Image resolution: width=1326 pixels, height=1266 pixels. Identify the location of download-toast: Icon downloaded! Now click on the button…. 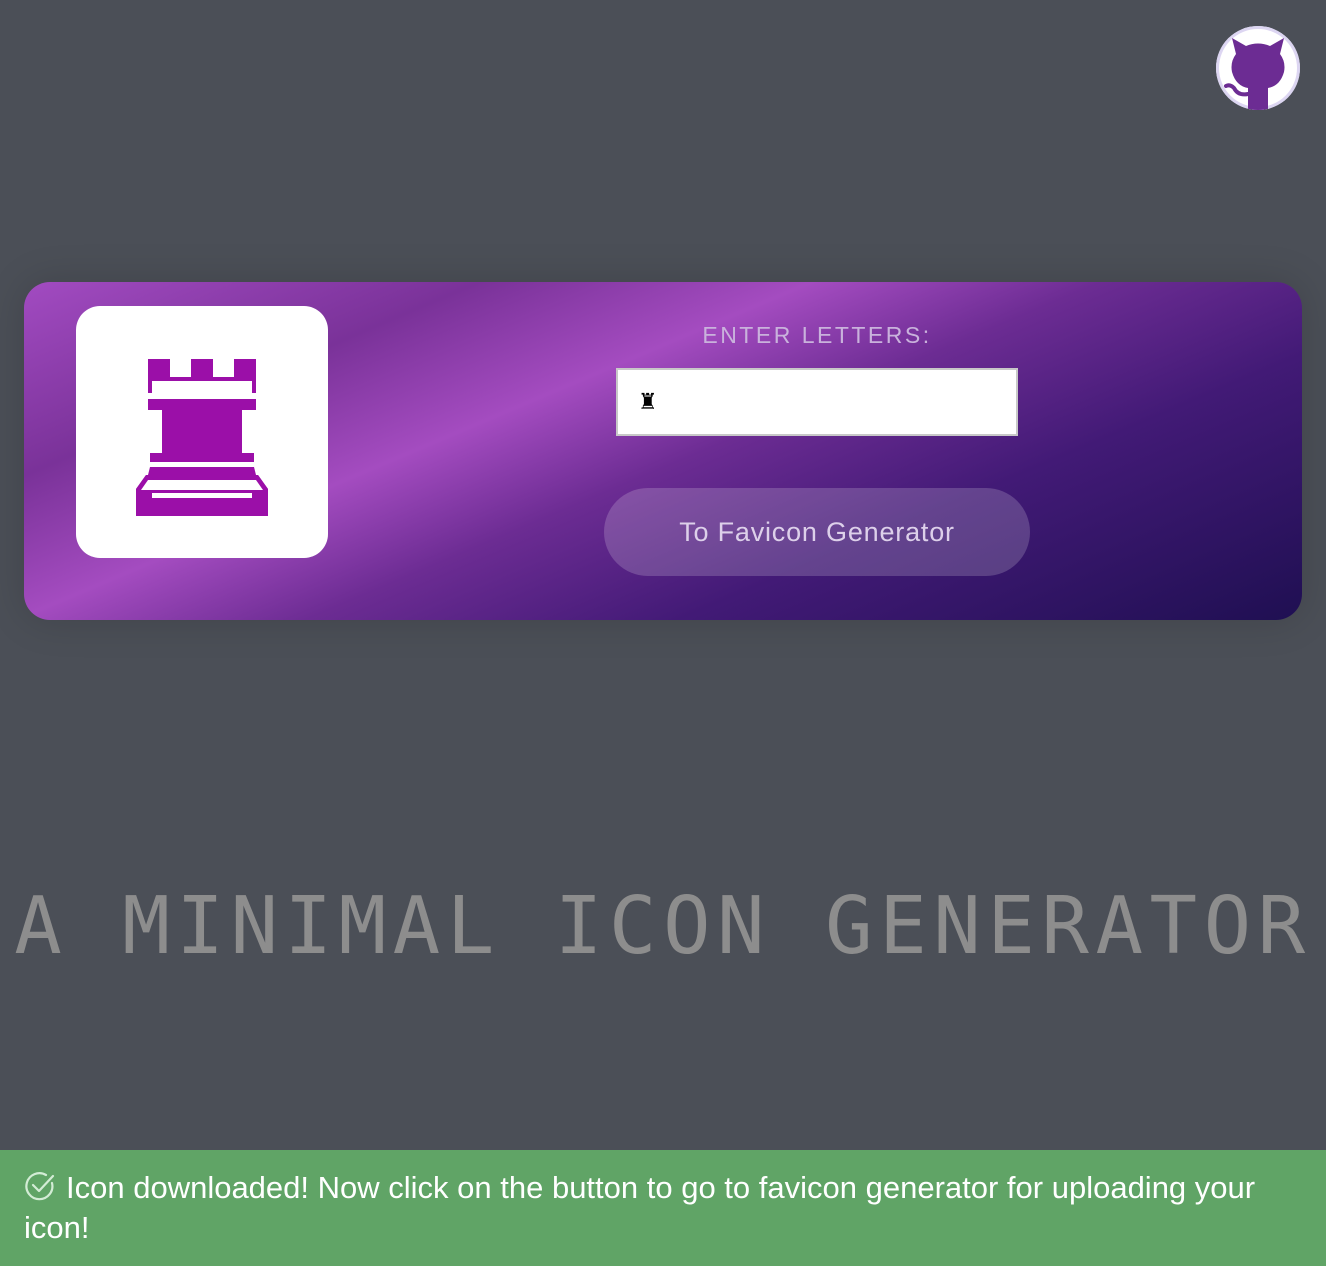
(663, 1208).